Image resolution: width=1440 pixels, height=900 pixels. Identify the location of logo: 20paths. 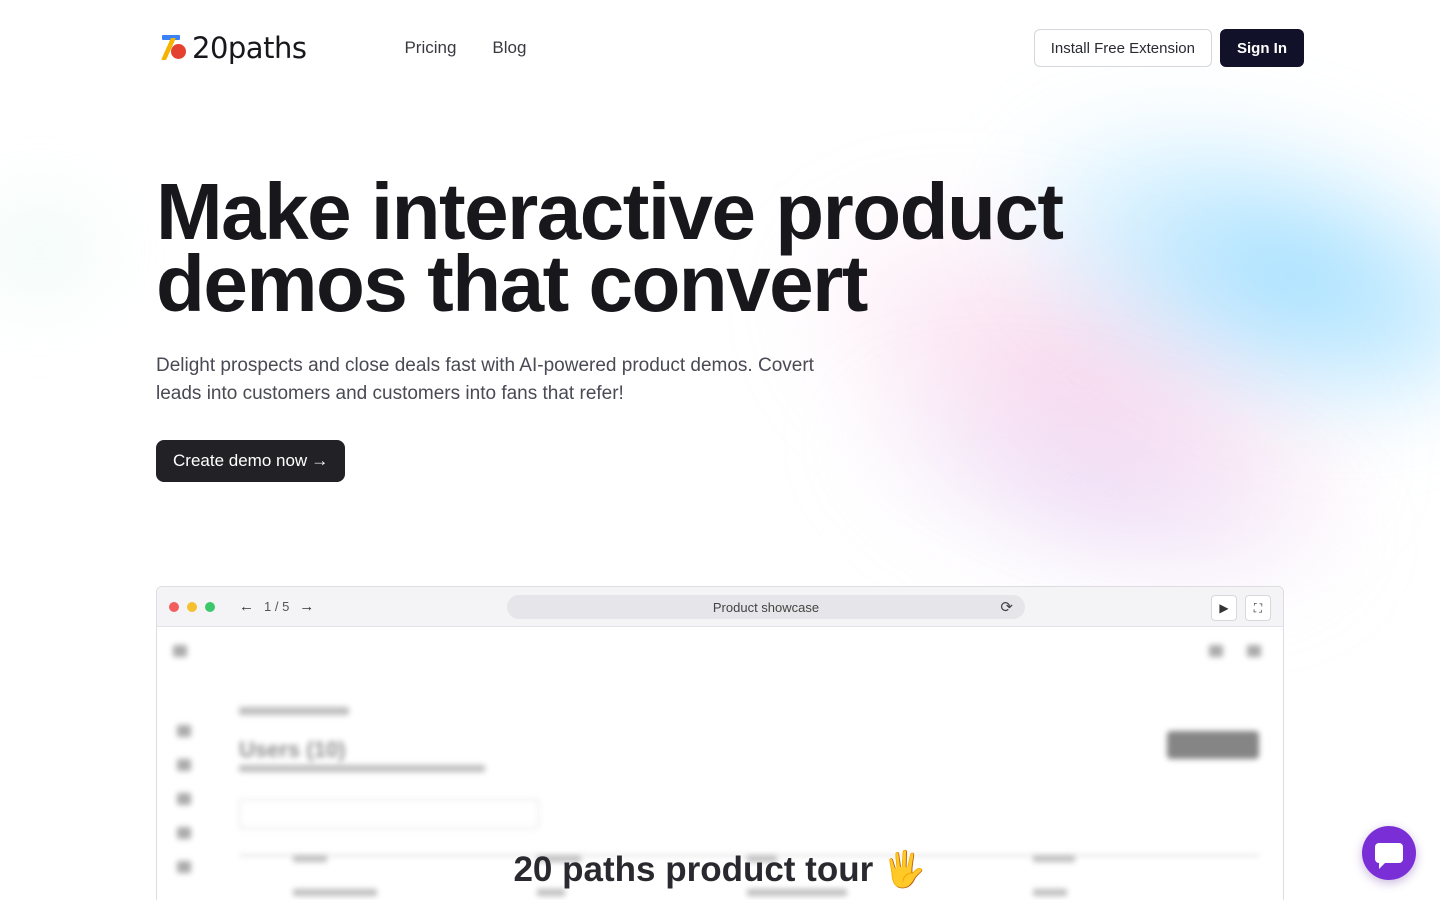
(231, 48).